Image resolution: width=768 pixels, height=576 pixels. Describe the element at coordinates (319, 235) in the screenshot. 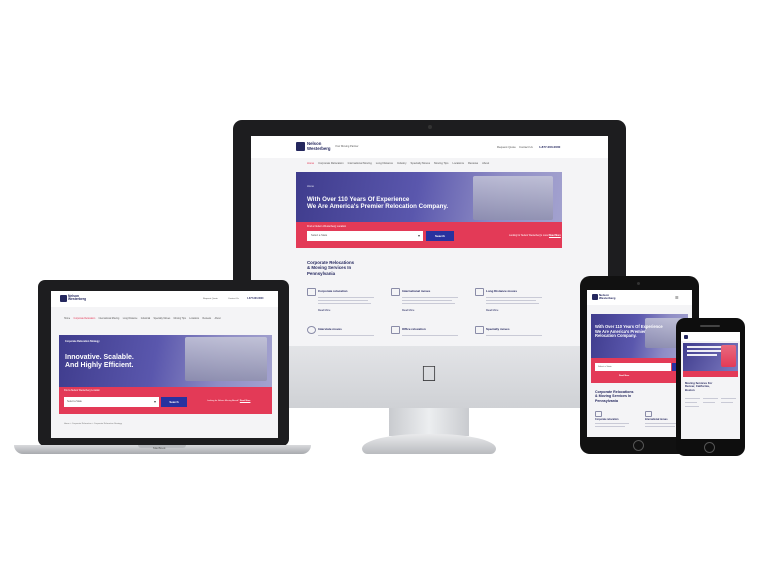

I see `state-select-value: Select a State` at that location.